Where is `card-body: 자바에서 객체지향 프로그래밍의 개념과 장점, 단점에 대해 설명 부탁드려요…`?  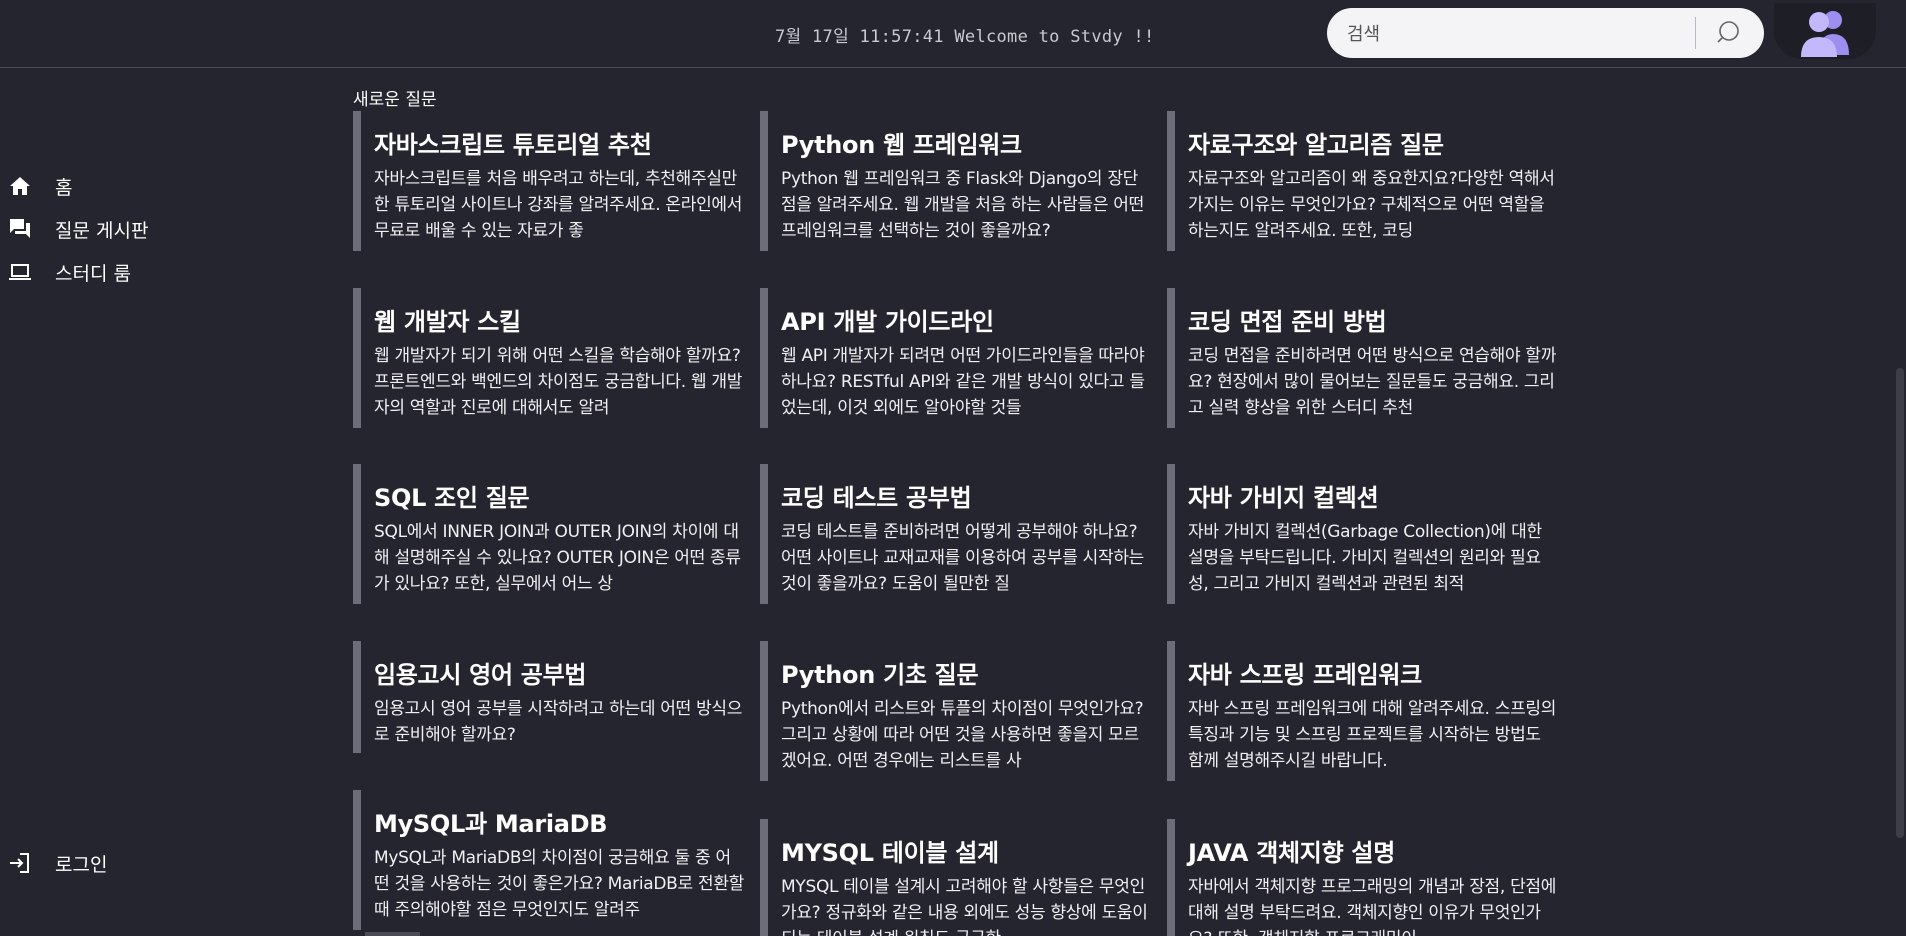 card-body: 자바에서 객체지향 프로그래밍의 개념과 장점, 단점에 대해 설명 부탁드려요… is located at coordinates (1372, 906).